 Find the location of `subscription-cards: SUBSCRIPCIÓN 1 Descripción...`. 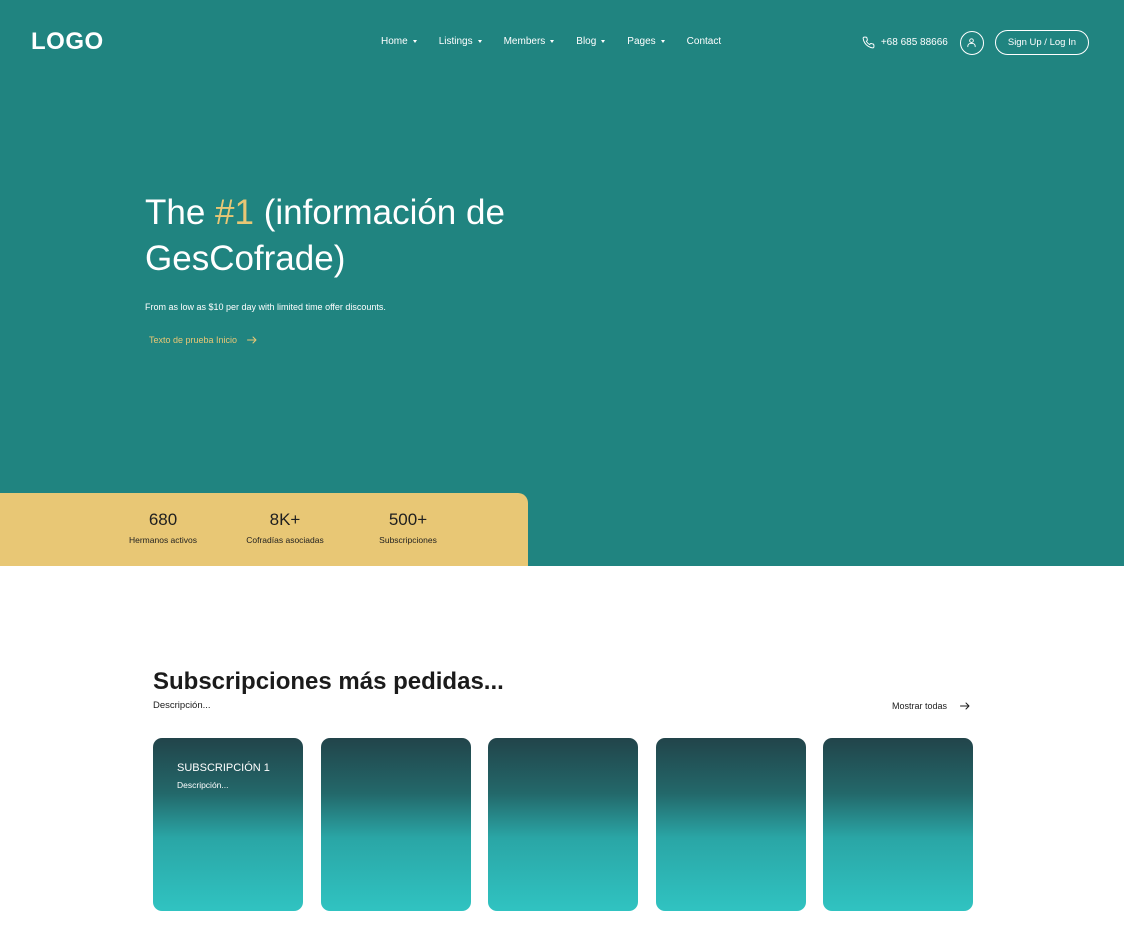

subscription-cards: SUBSCRIPCIÓN 1 Descripción... is located at coordinates (563, 824).